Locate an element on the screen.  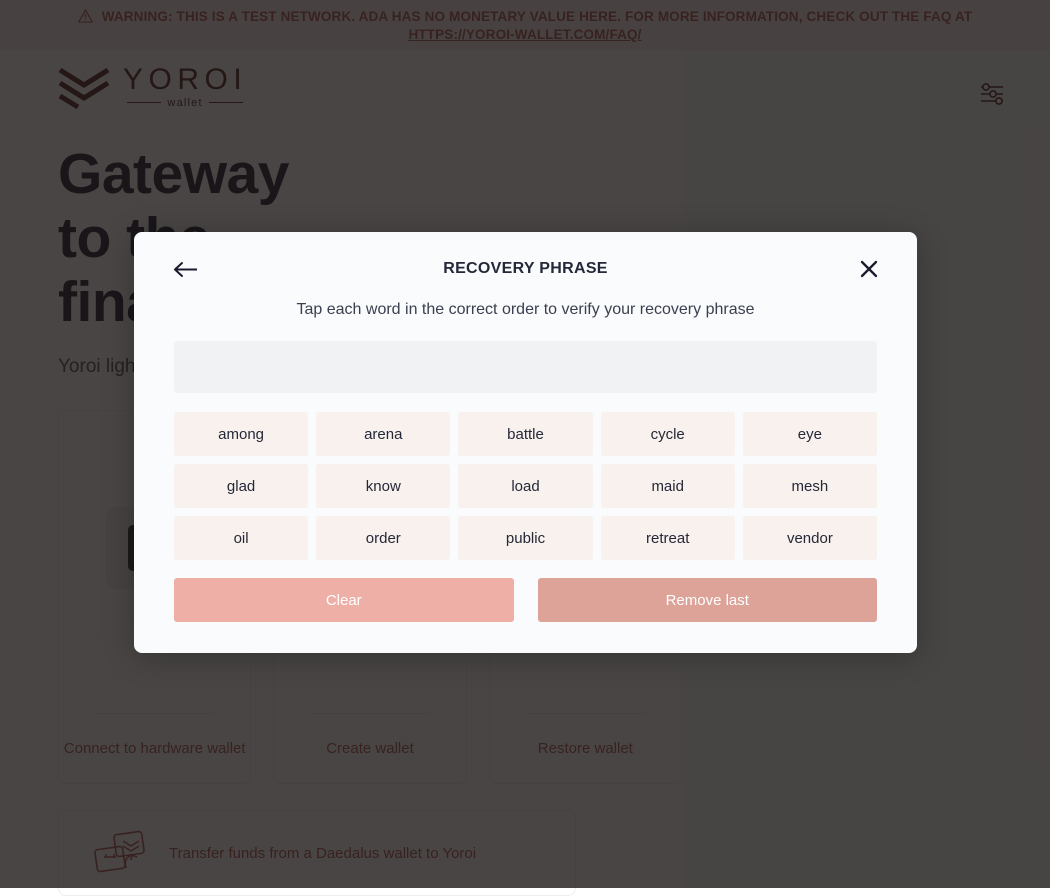
word-chip: among is located at coordinates (241, 434).